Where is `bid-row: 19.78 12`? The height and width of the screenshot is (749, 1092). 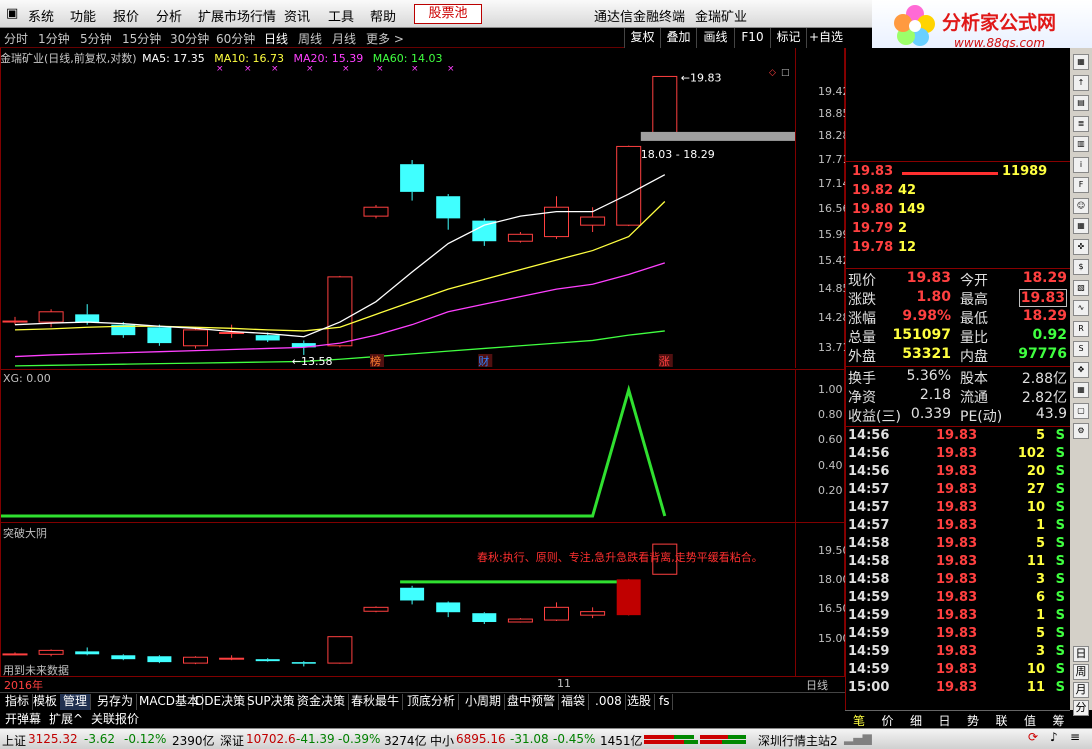 bid-row: 19.78 12 is located at coordinates (958, 249).